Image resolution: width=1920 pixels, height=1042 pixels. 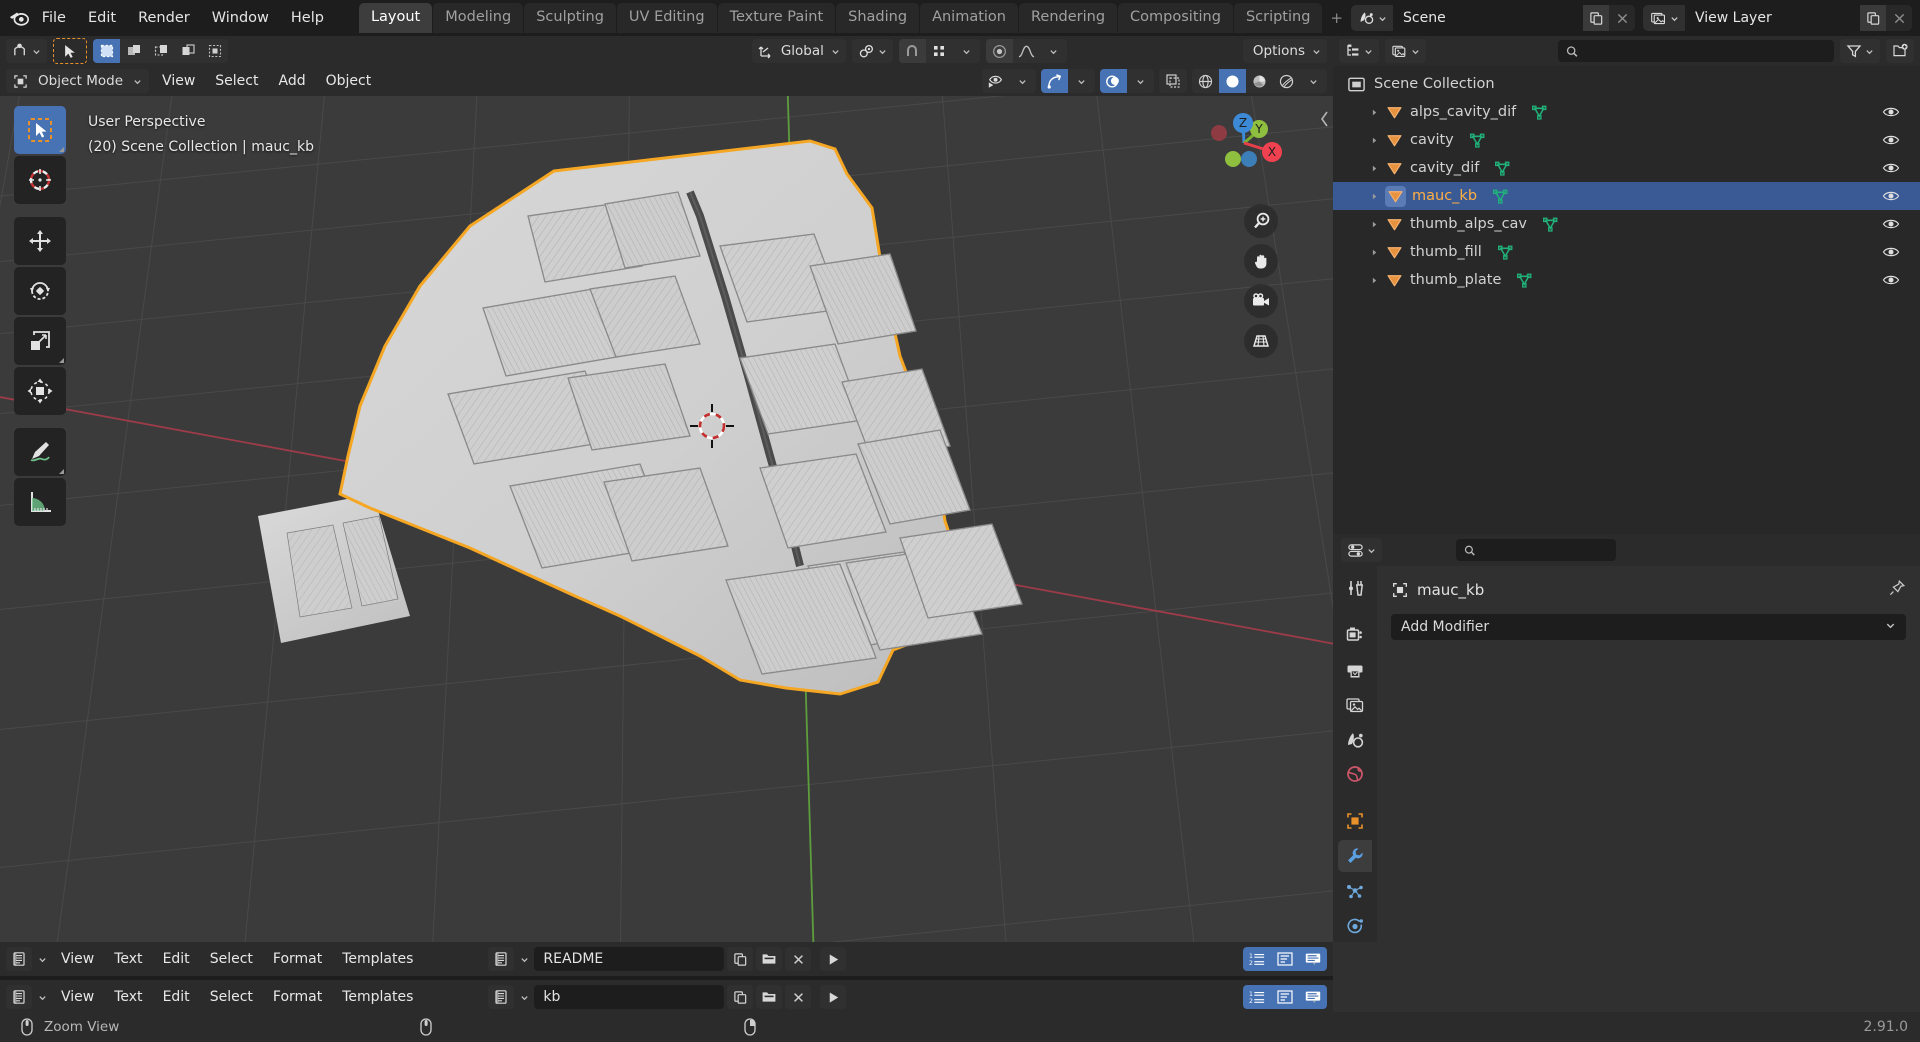 What do you see at coordinates (40, 130) in the screenshot?
I see `tool-tweak-select` at bounding box center [40, 130].